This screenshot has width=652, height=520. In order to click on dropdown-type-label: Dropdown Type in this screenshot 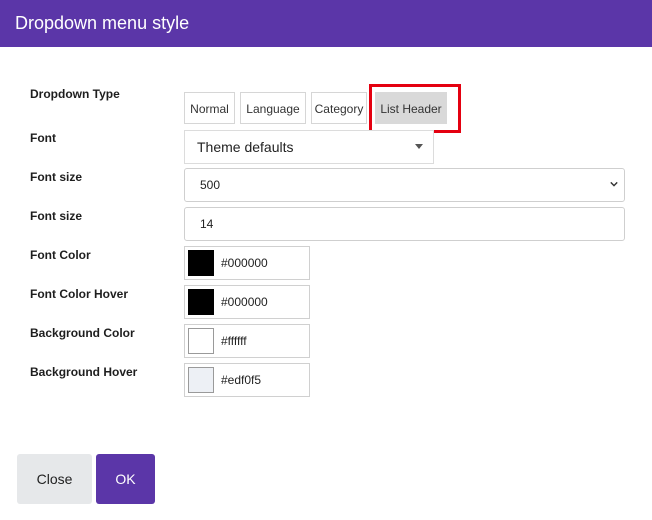, I will do `click(75, 94)`.